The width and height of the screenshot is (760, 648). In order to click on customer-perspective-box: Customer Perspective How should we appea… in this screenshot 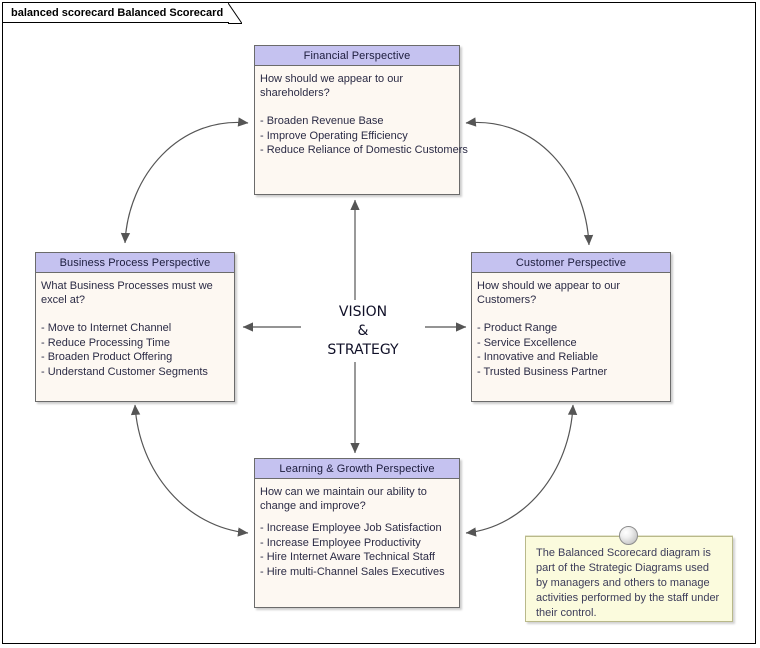, I will do `click(571, 327)`.